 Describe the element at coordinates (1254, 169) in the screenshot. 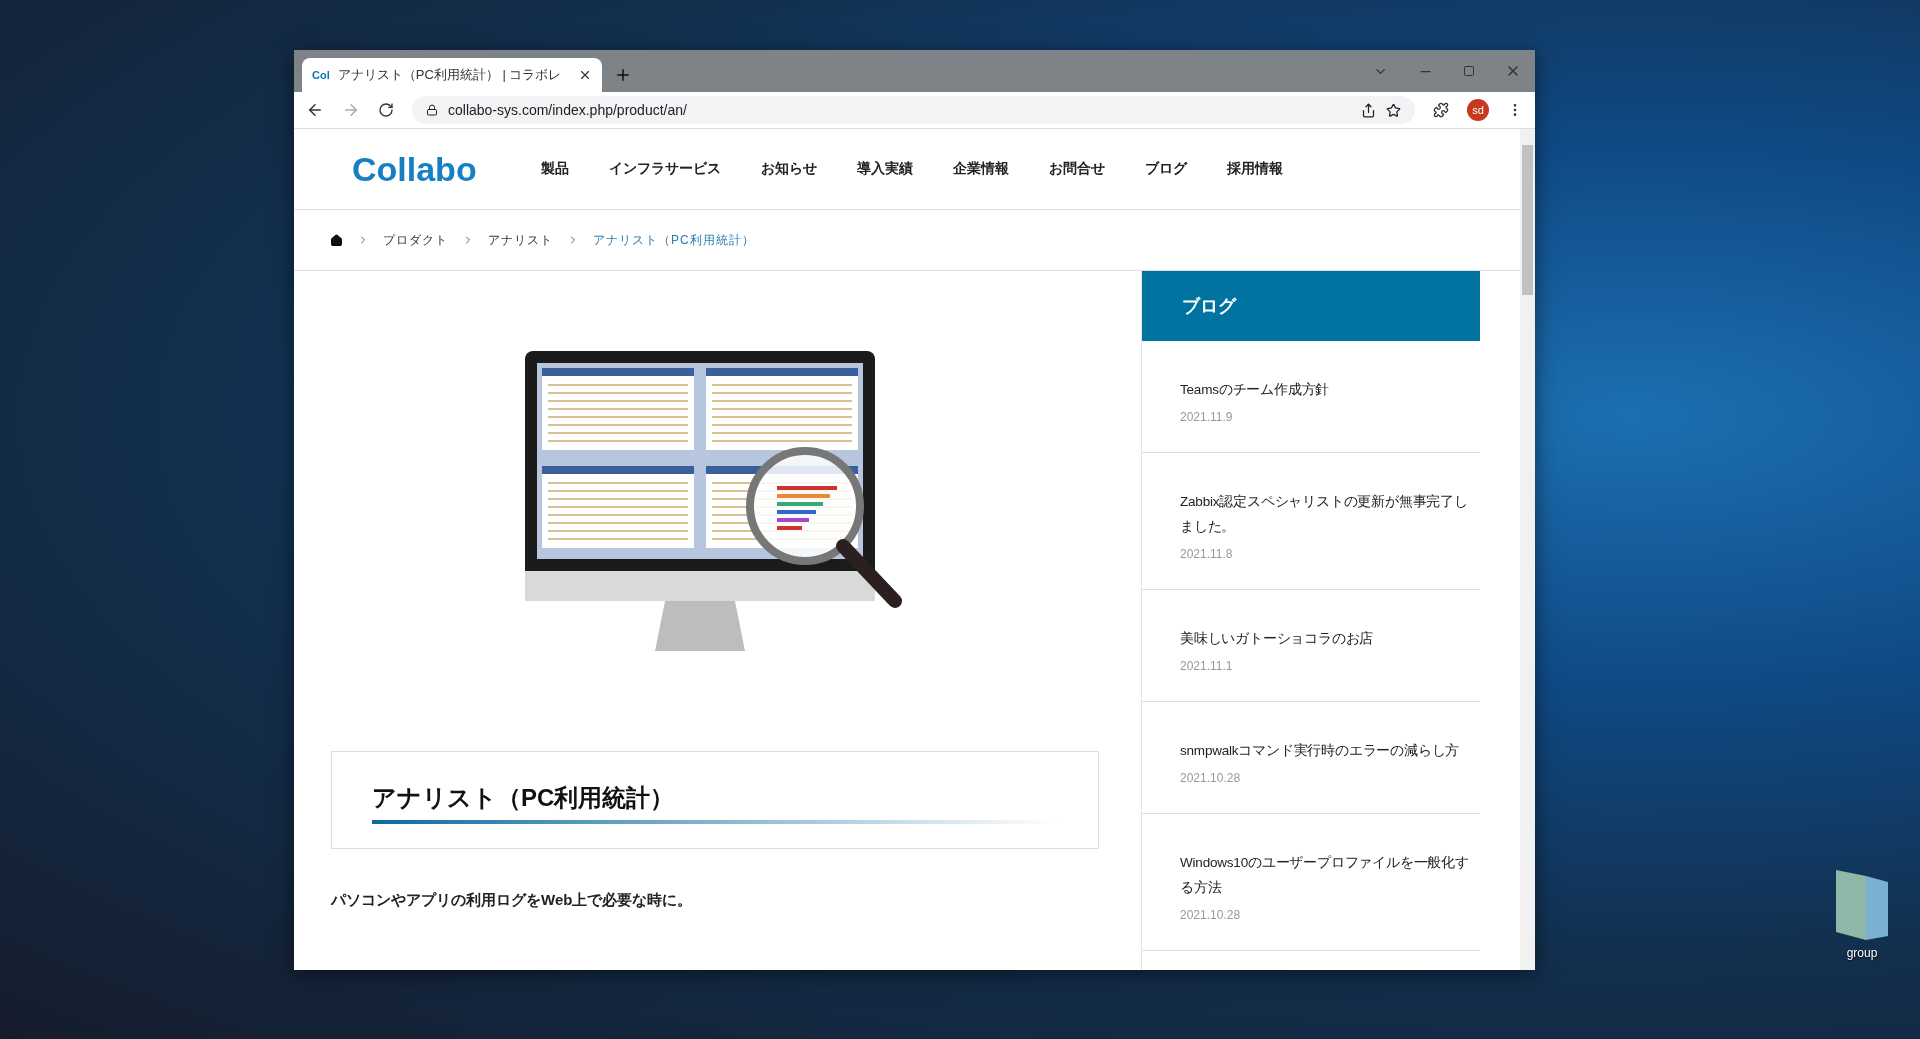

I see `nav-link: 採用情報` at that location.